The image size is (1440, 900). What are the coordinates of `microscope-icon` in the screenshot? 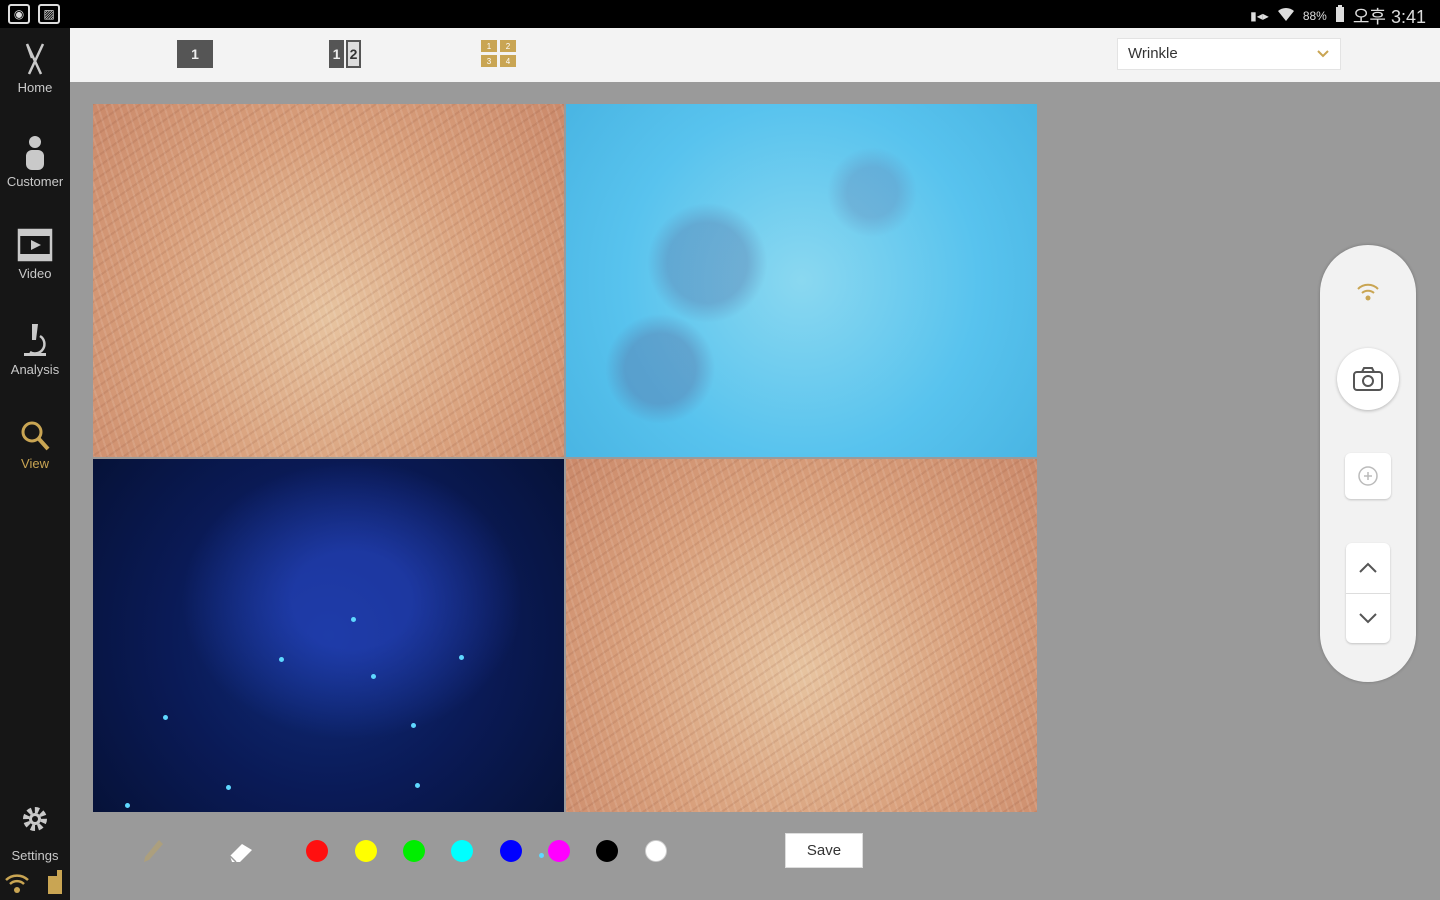 It's located at (35, 340).